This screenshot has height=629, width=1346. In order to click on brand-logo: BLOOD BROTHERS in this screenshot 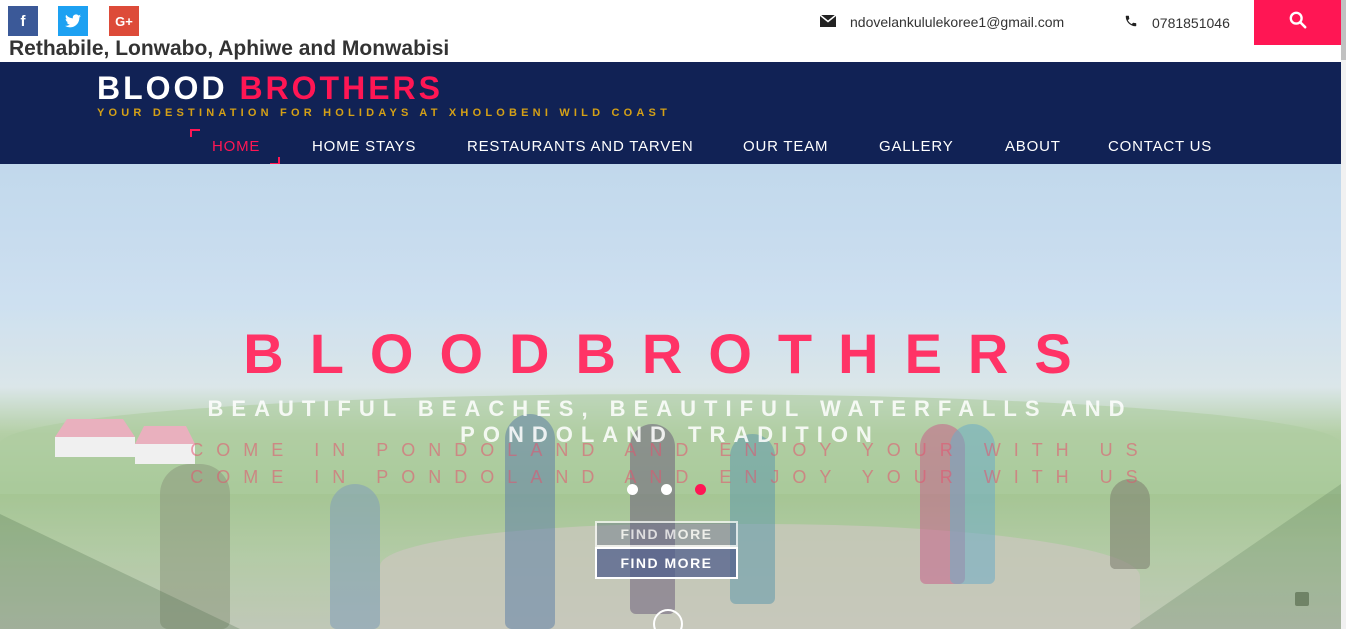, I will do `click(270, 88)`.